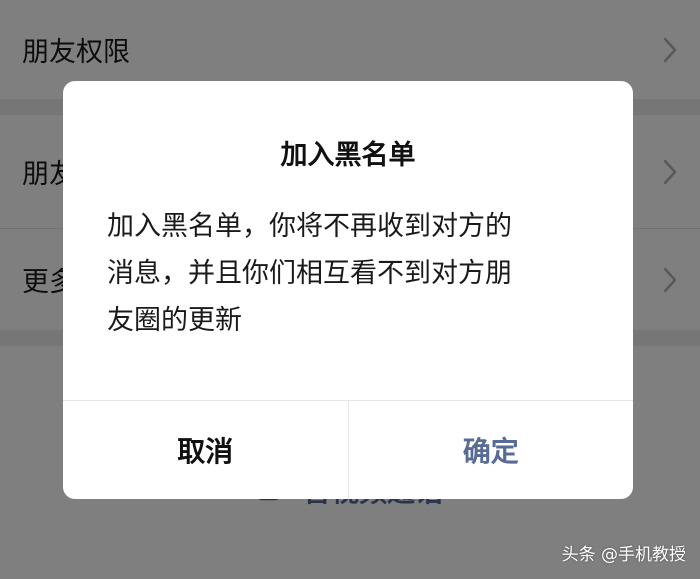 The height and width of the screenshot is (579, 700). I want to click on dialog-message-line: 消息，并且你们相互看不到对方朋, so click(309, 273).